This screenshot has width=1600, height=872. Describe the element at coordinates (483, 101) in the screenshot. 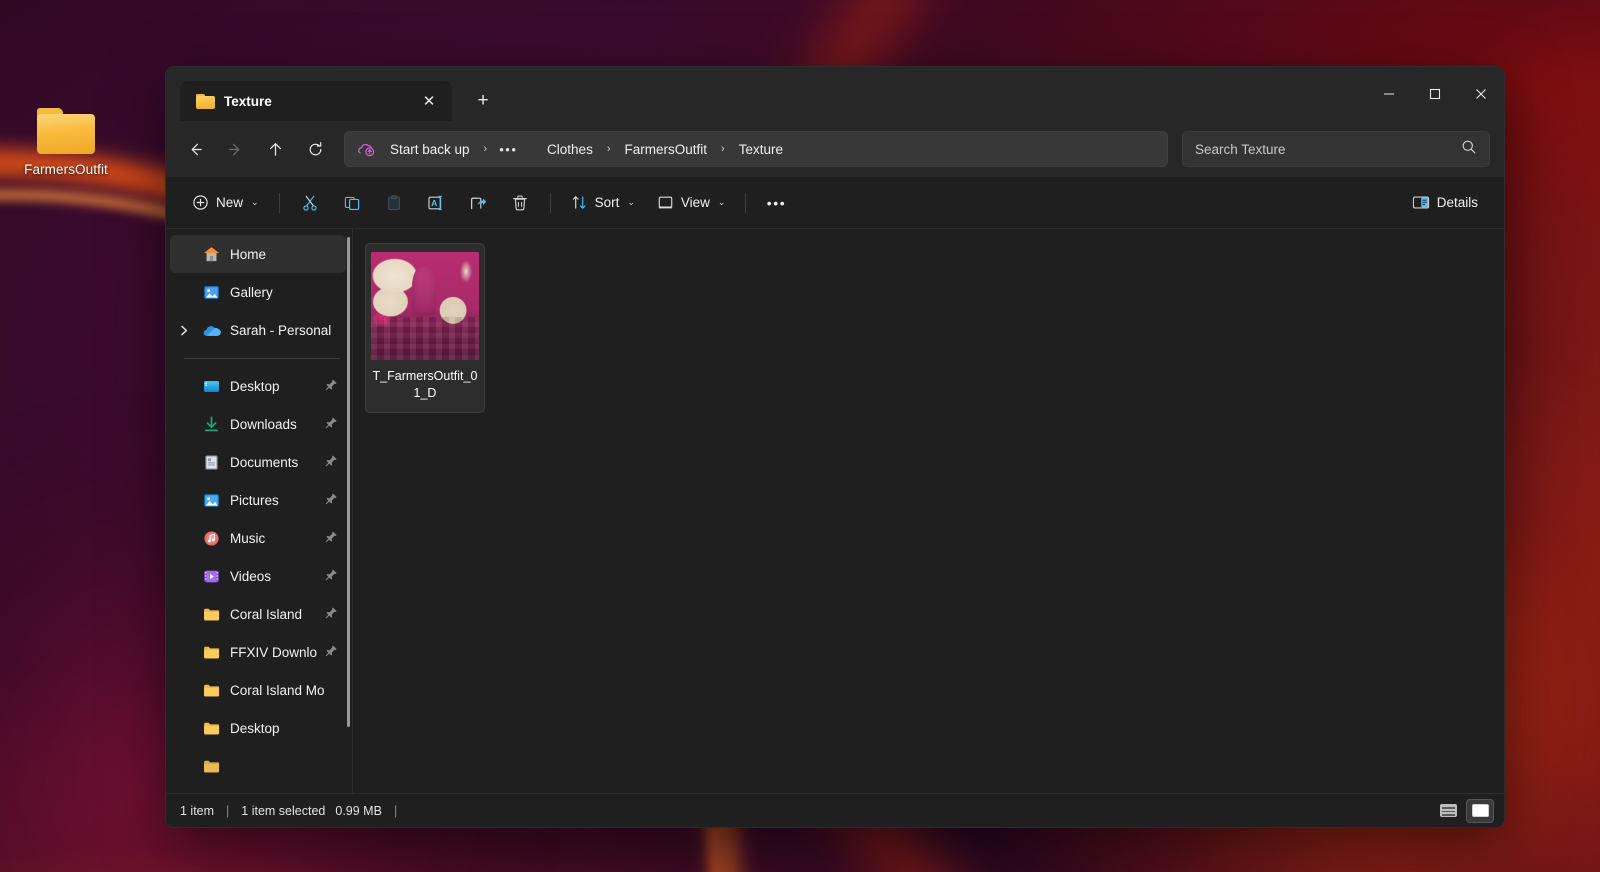

I see `new-tab-button: +` at that location.